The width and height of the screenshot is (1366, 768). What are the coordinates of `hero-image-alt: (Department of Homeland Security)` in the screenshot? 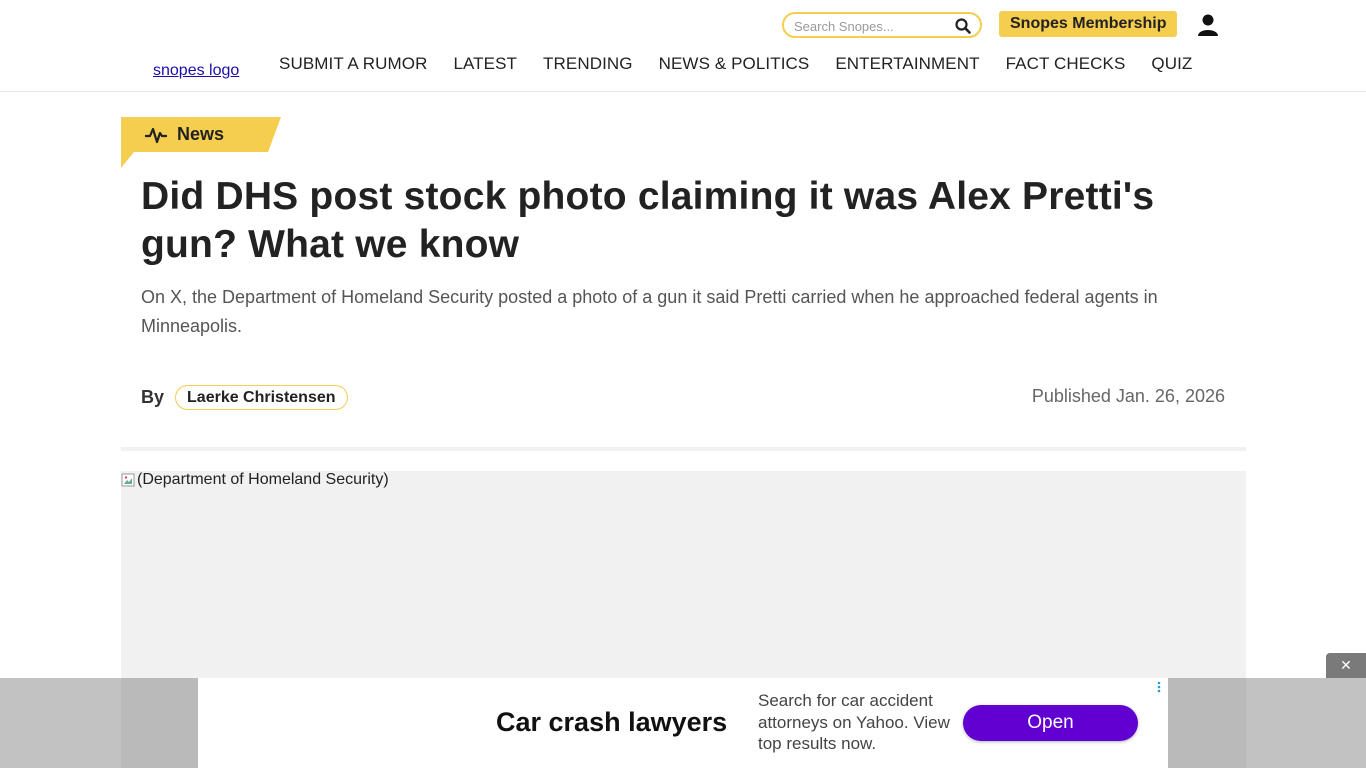 It's located at (255, 480).